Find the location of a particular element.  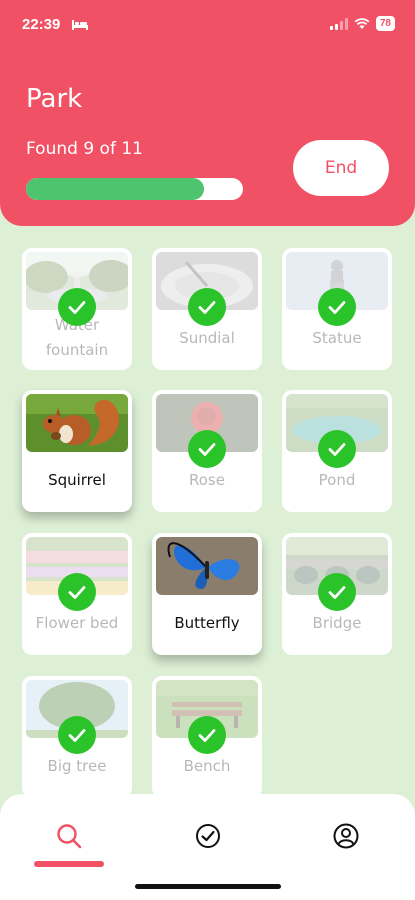

status-bar: 22:39 78 is located at coordinates (207, 27).